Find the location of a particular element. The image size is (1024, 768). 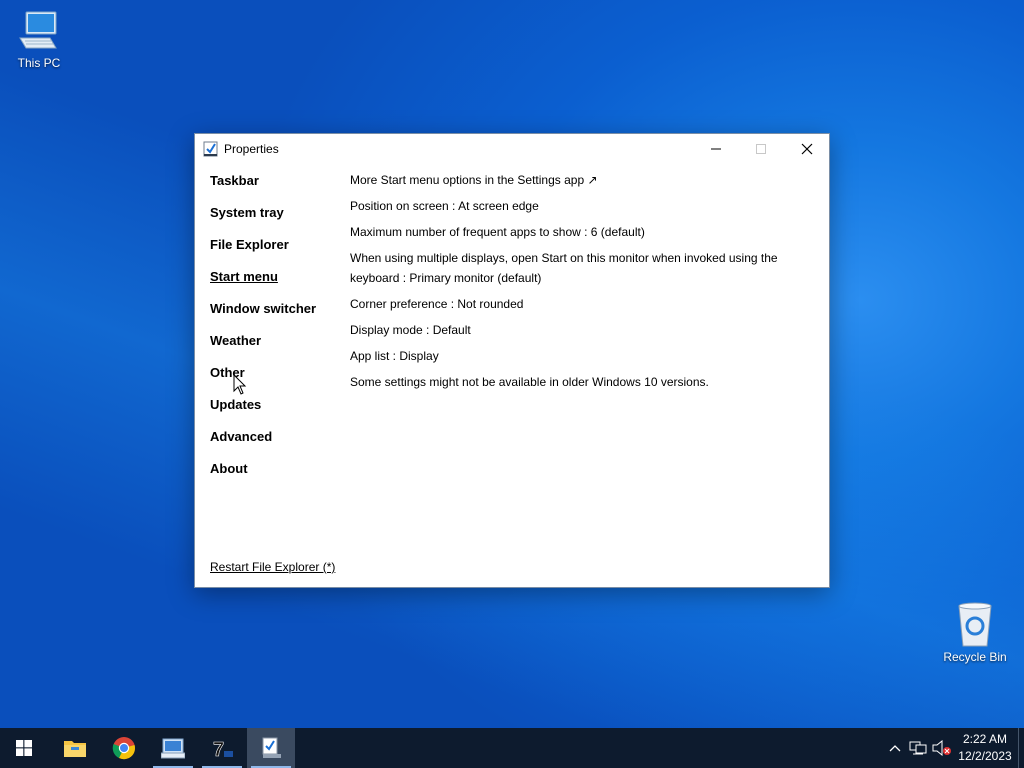

file-explorer-icon is located at coordinates (75, 749).